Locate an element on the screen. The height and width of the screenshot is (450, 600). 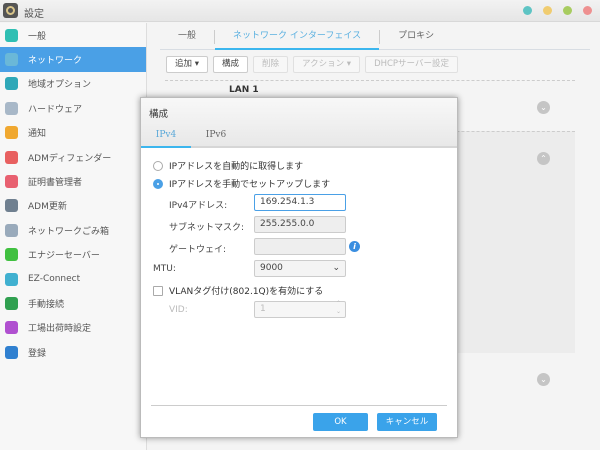
sidebar-item: ネットワークごみ箱 is located at coordinates (73, 230).